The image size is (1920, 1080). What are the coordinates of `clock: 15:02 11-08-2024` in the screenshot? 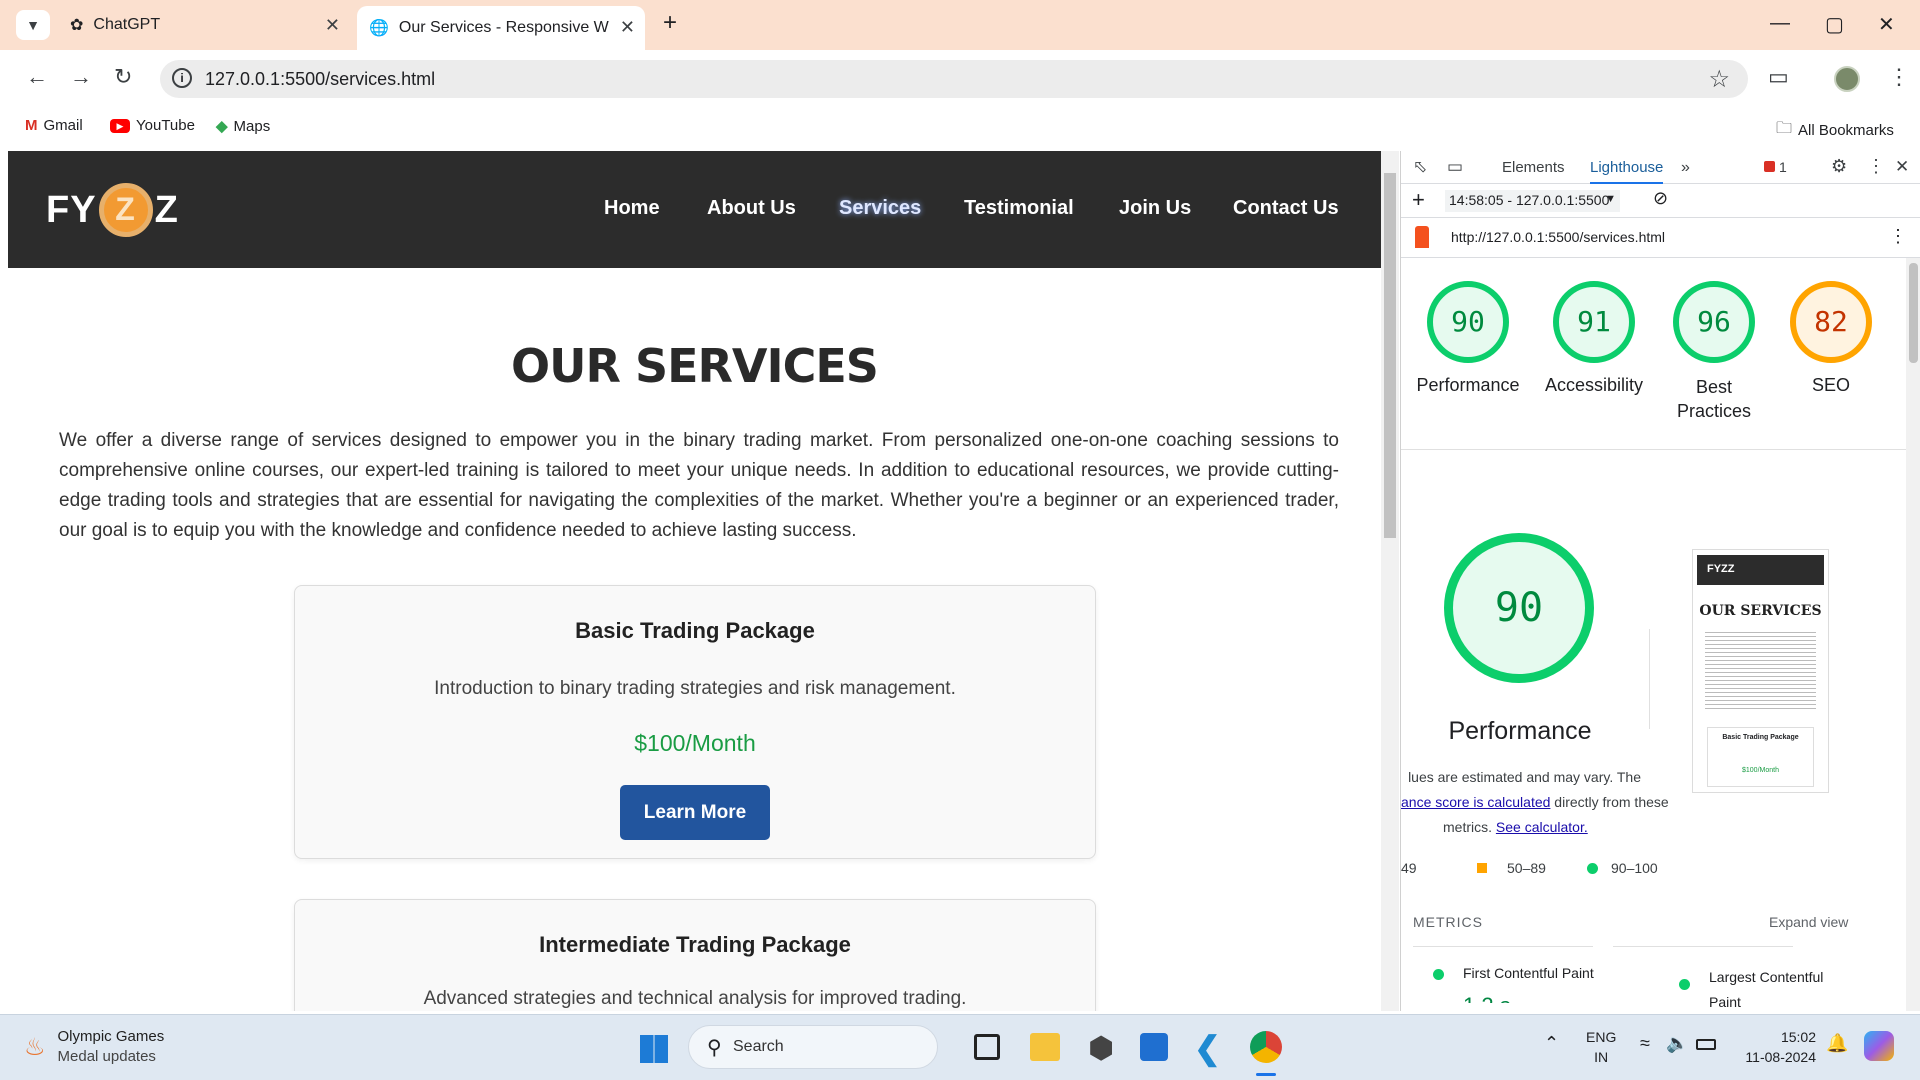 It's located at (1776, 1047).